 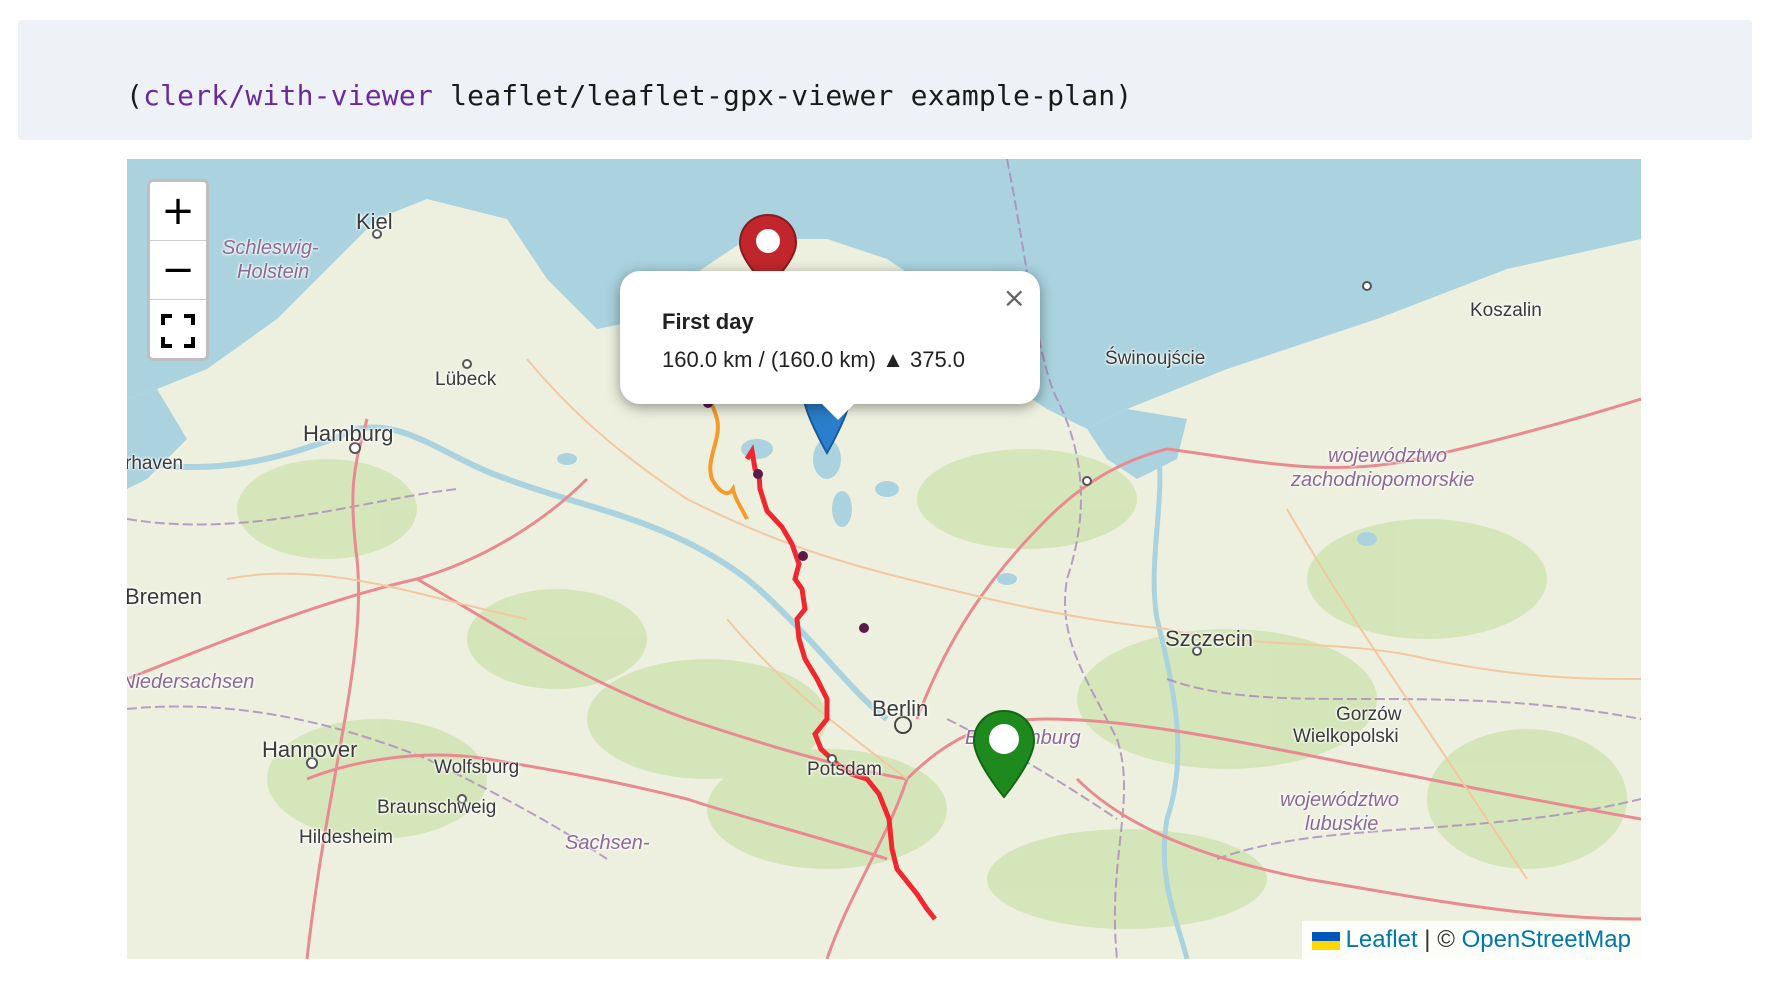 I want to click on popup-body: 160.0 km / (160.0 km) ▲ 375.0, so click(x=814, y=359).